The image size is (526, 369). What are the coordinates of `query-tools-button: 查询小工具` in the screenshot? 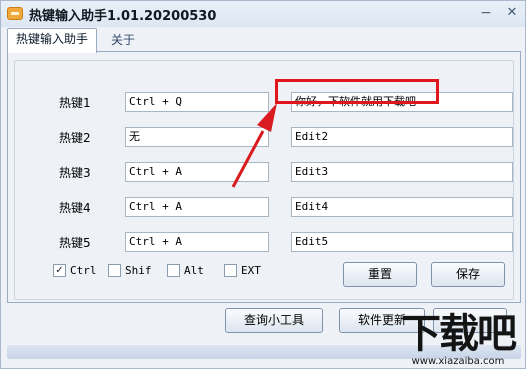 It's located at (274, 320).